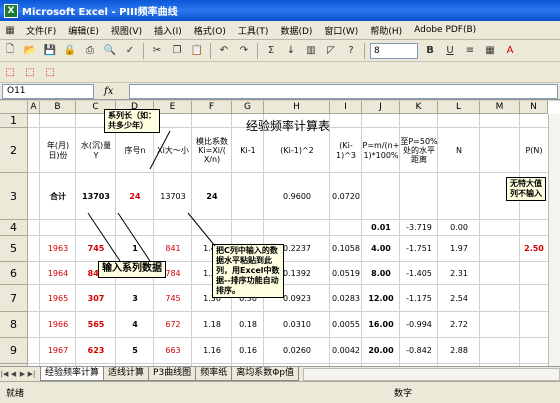 Image resolution: width=560 pixels, height=403 pixels. I want to click on header-h: (Ki-1)^2, so click(297, 150).